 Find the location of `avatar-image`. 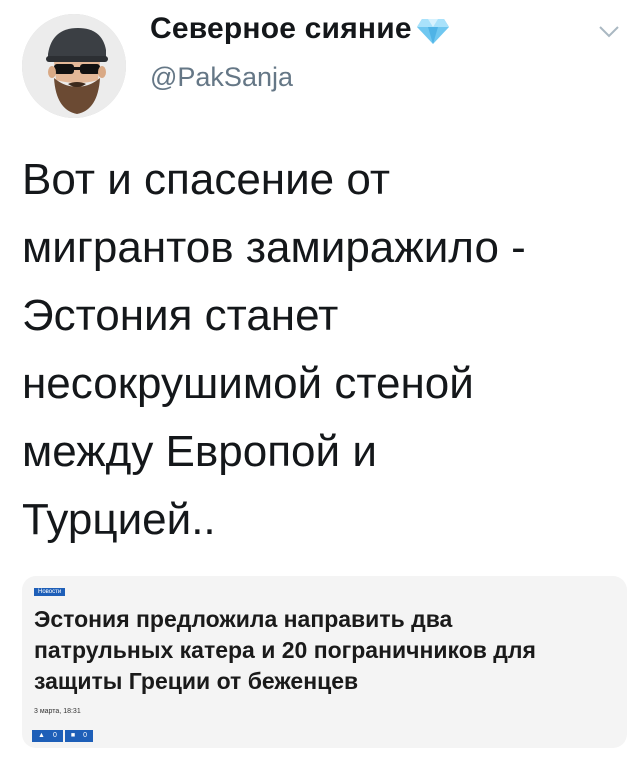

avatar-image is located at coordinates (74, 66).